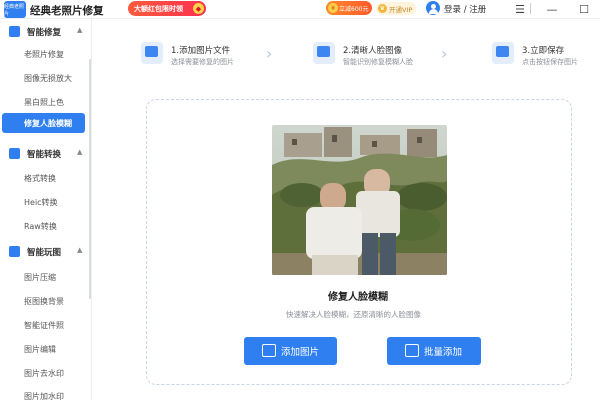  What do you see at coordinates (401, 9) in the screenshot?
I see `vip-label: 开通VIP` at bounding box center [401, 9].